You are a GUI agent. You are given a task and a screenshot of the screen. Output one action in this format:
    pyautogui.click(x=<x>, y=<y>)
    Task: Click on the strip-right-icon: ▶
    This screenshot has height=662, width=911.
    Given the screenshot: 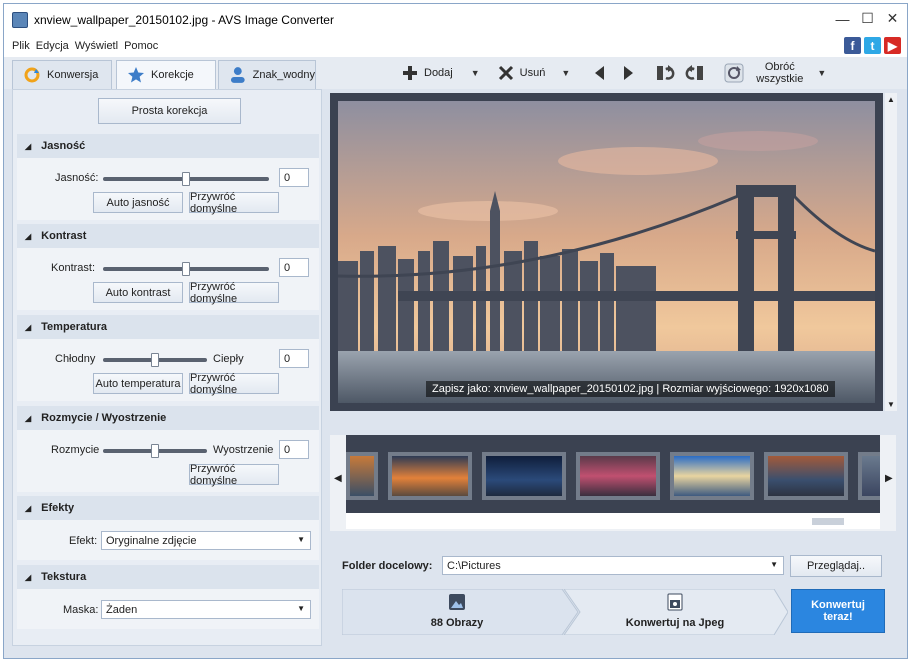 What is the action you would take?
    pyautogui.click(x=889, y=478)
    